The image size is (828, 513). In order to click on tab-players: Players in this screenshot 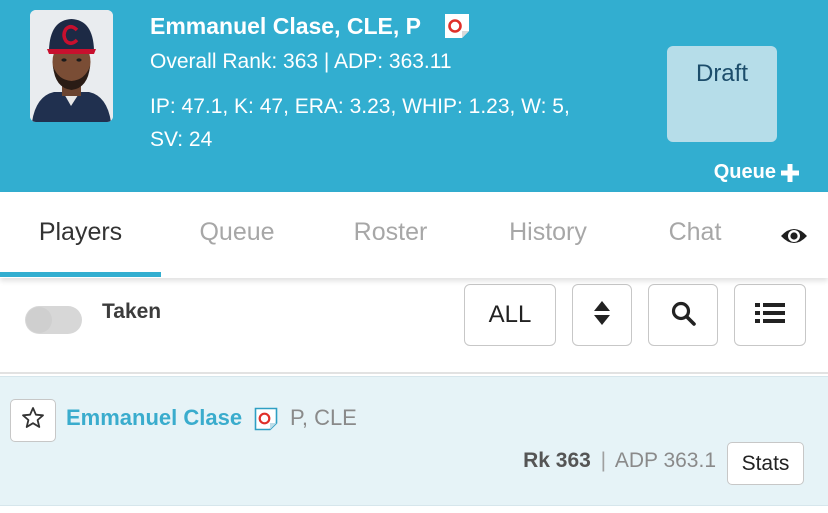, I will do `click(80, 232)`.